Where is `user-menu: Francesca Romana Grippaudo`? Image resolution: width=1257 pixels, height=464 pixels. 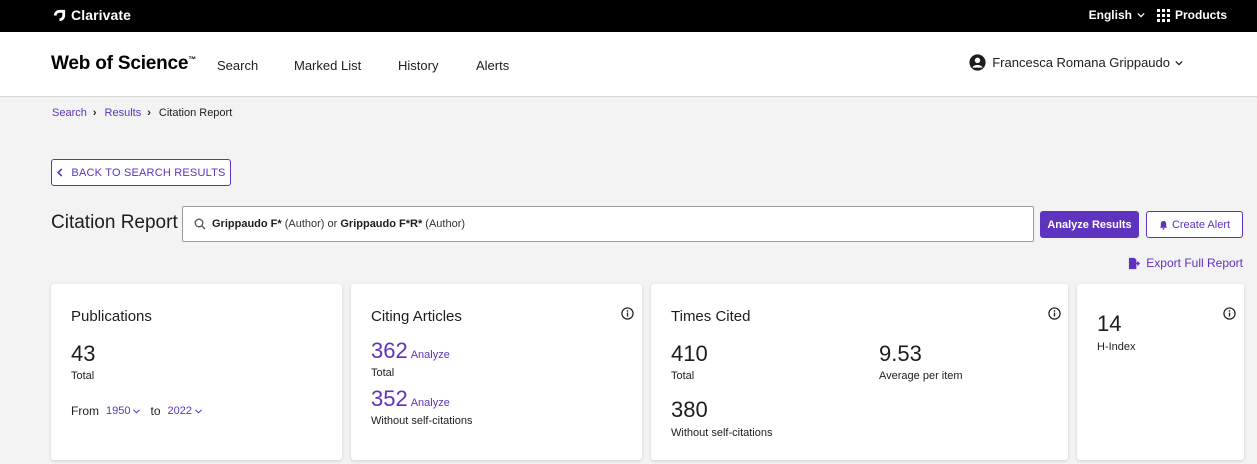 user-menu: Francesca Romana Grippaudo is located at coordinates (1076, 62).